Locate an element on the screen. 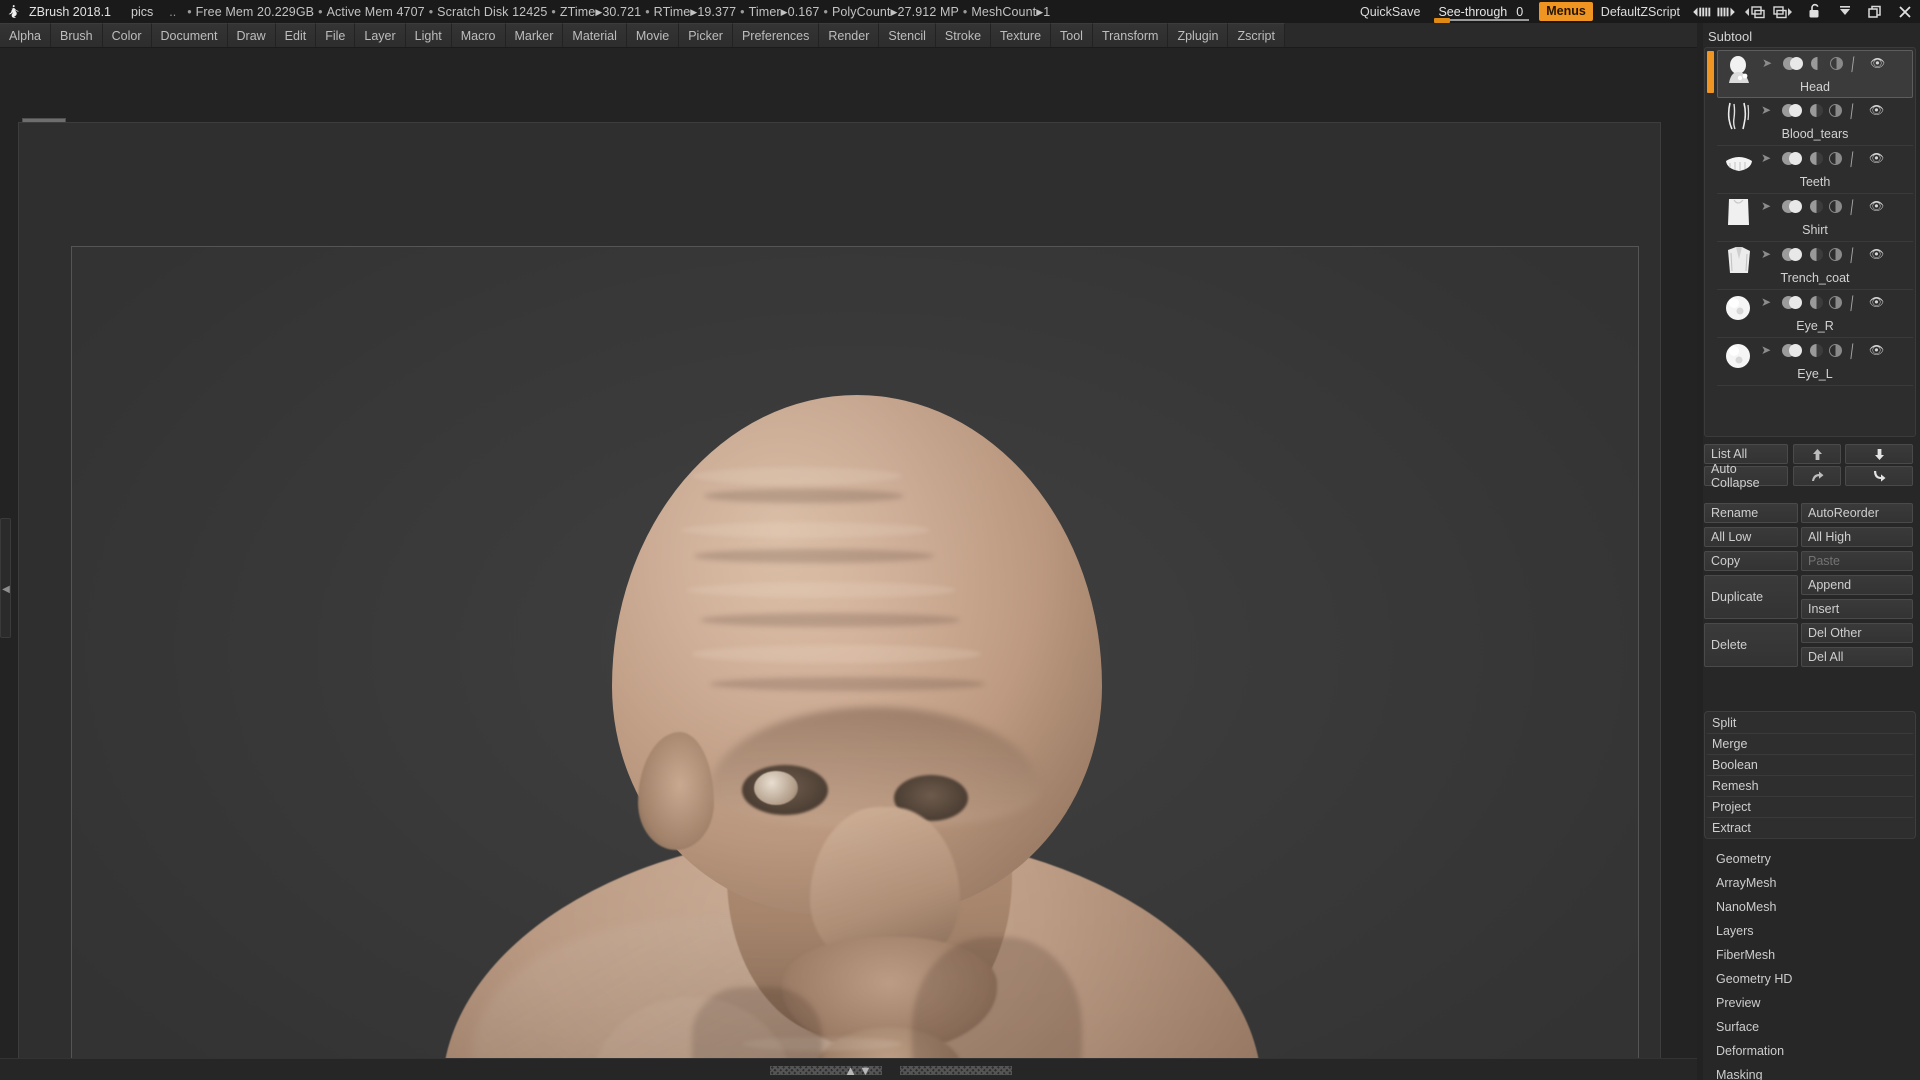 The image size is (1920, 1080). tool-section-geometry-hd: Geometry HD is located at coordinates (1808, 979).